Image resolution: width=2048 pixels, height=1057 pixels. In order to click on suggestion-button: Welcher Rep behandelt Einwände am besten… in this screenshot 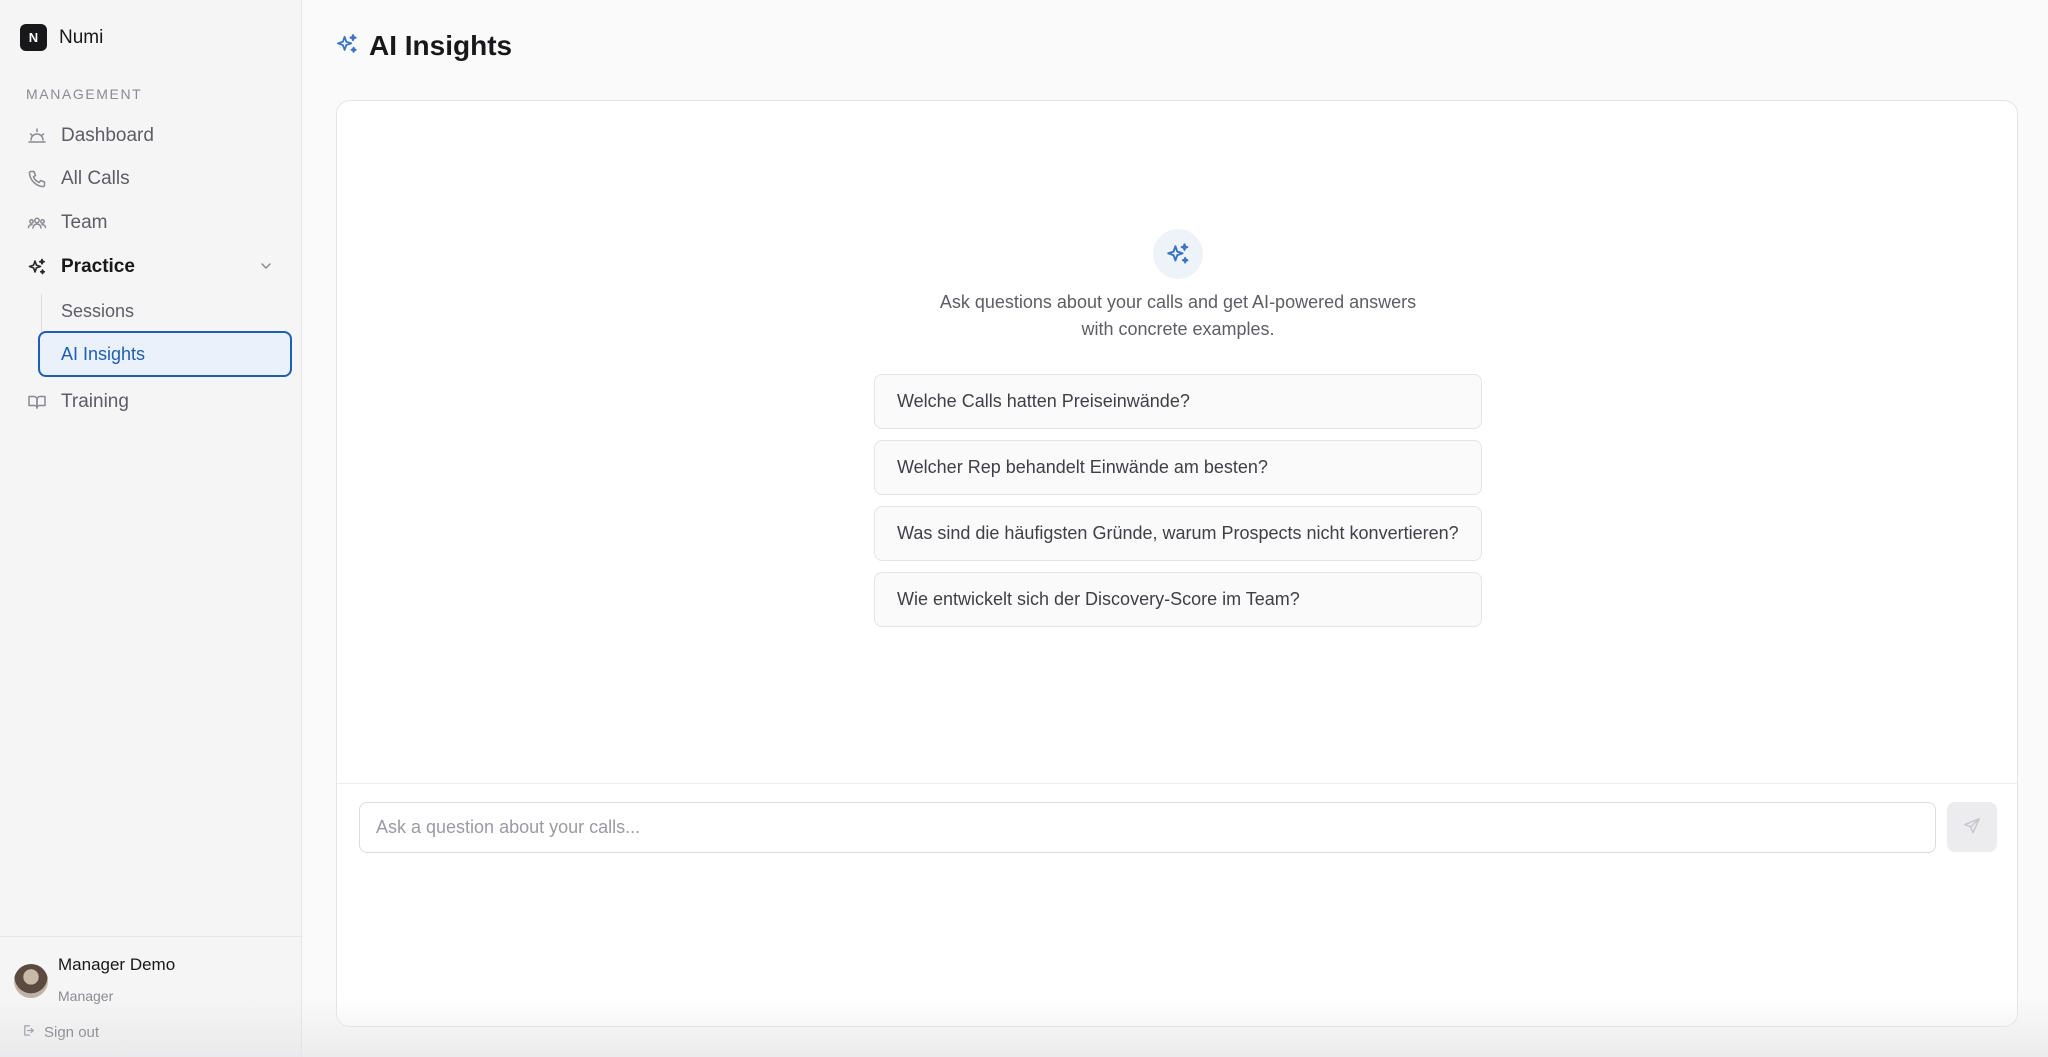, I will do `click(1178, 467)`.